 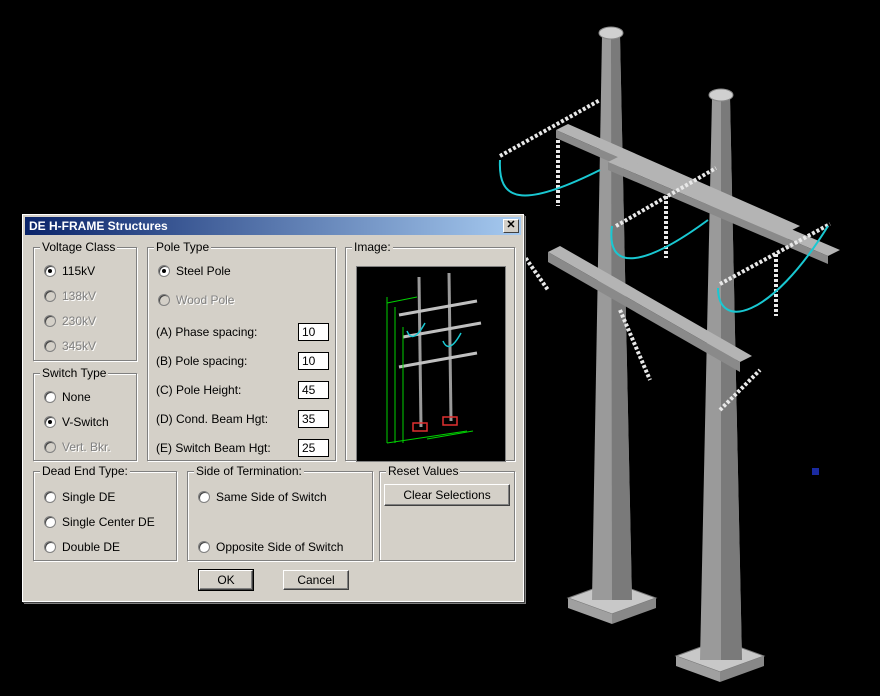 I want to click on ucs-grip-marker, so click(x=815, y=471).